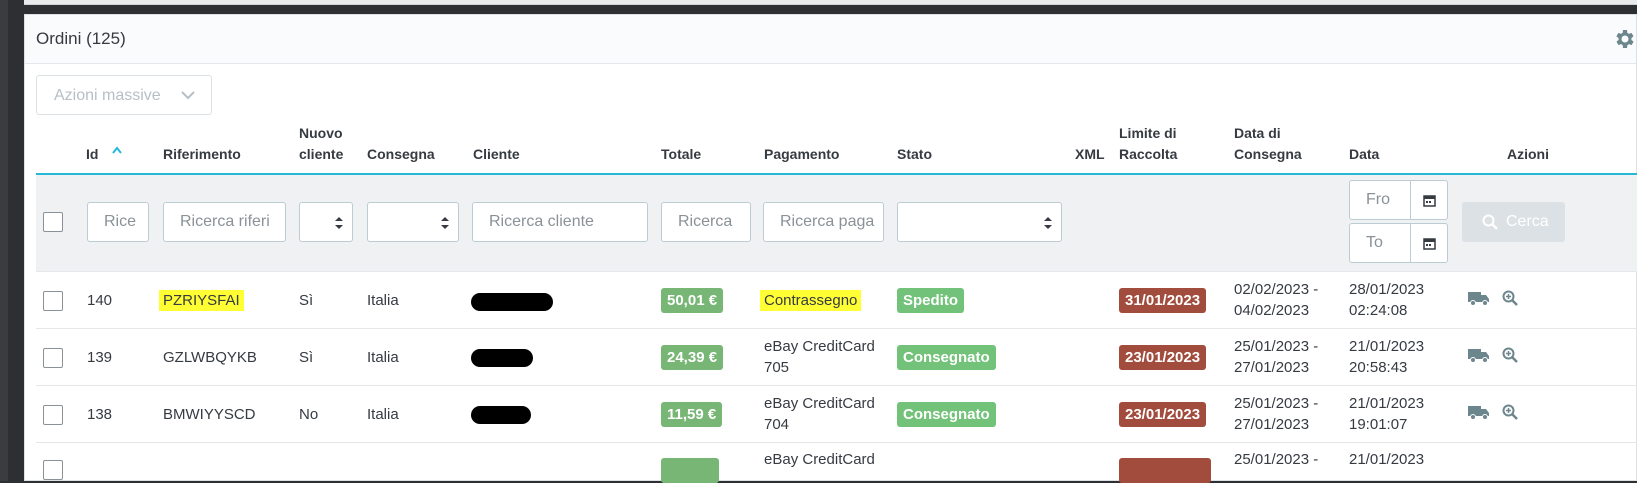 This screenshot has width=1637, height=483. What do you see at coordinates (1490, 222) in the screenshot?
I see `search-icon` at bounding box center [1490, 222].